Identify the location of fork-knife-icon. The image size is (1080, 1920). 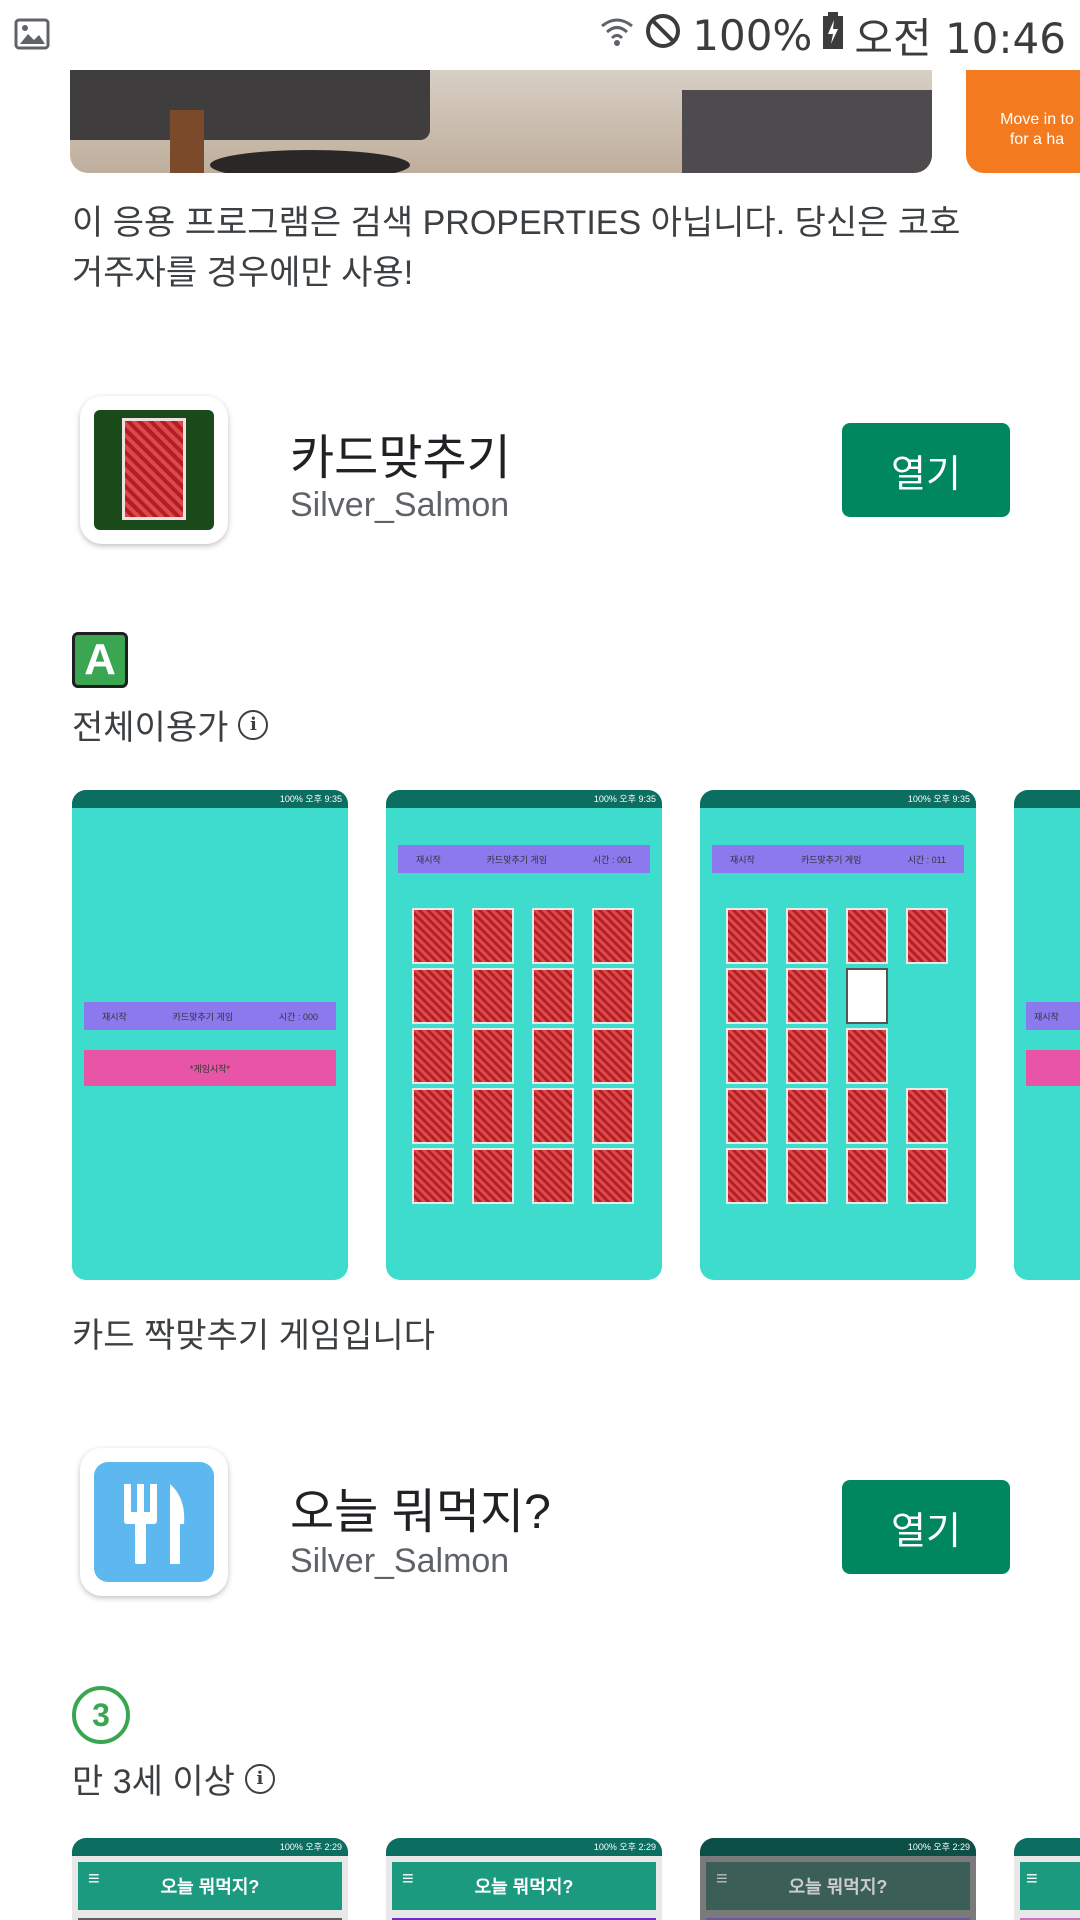
(154, 1524).